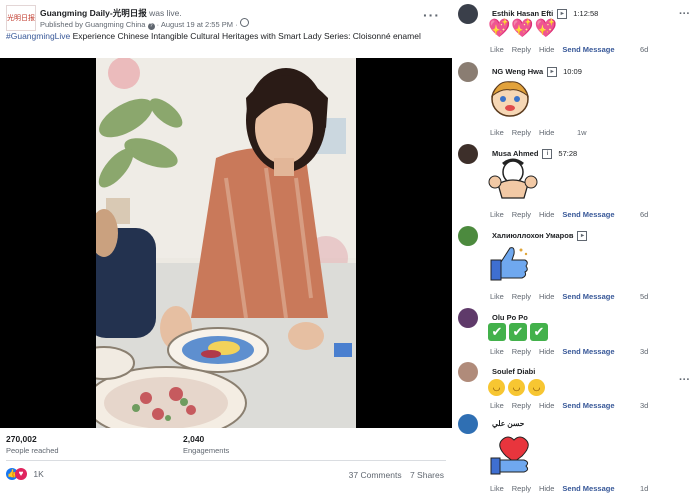 The image size is (700, 496). I want to click on thumbs-up-sticker-icon, so click(509, 264).